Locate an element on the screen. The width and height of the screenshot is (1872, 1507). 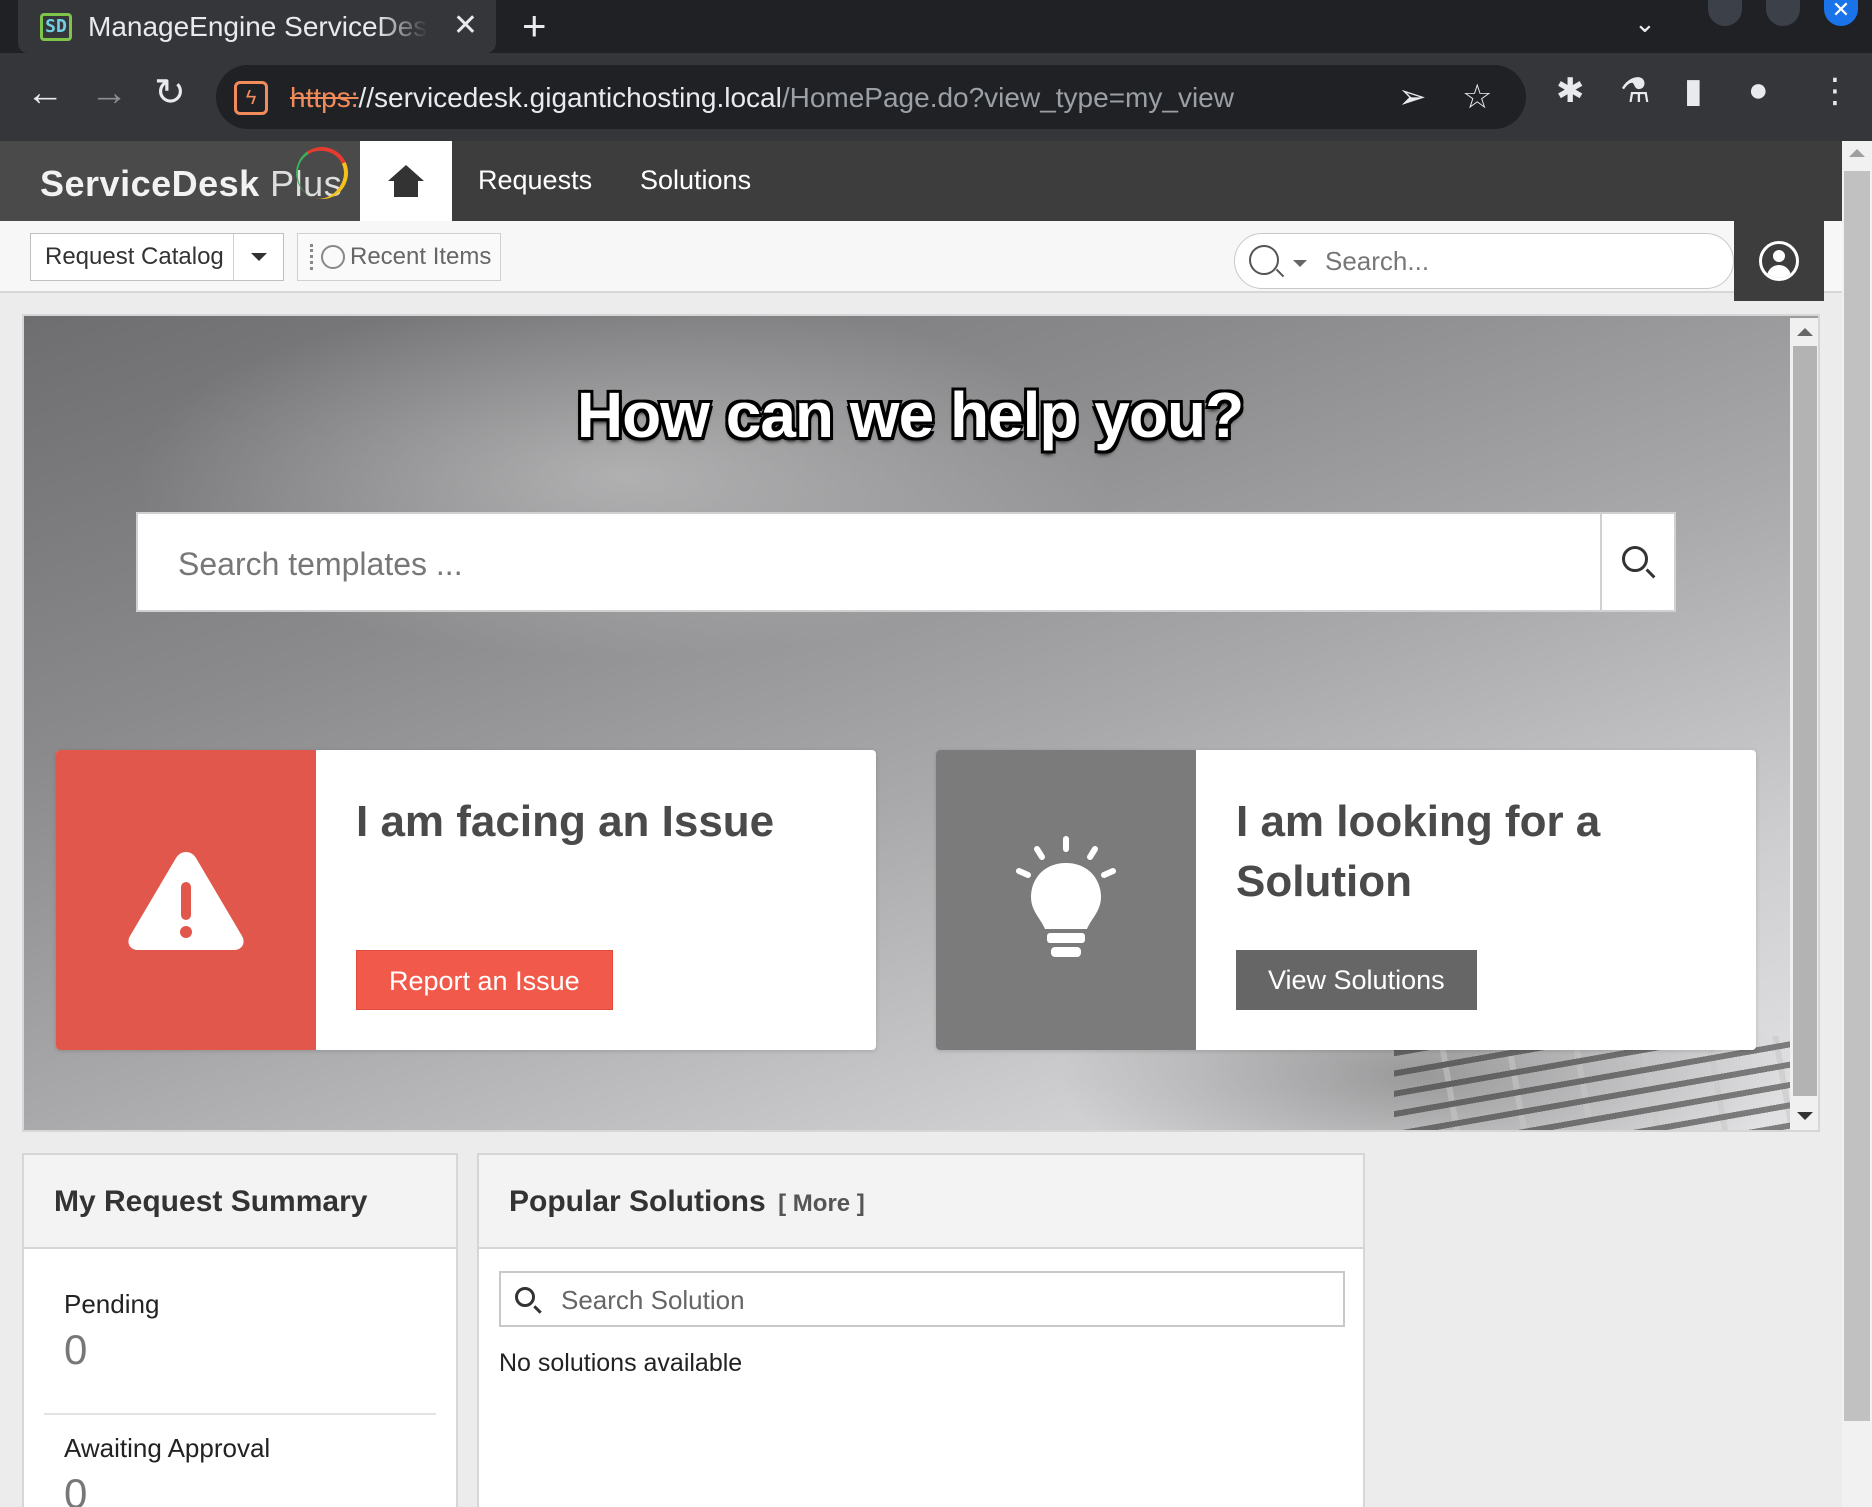
home-tab is located at coordinates (406, 181).